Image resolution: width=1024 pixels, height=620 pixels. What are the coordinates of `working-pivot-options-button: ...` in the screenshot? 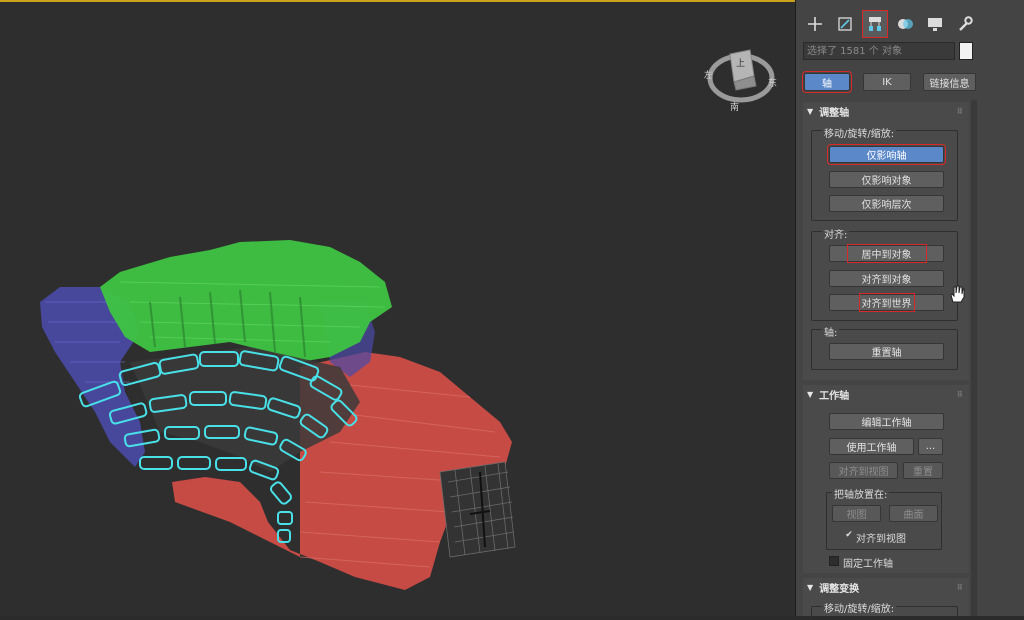 It's located at (930, 446).